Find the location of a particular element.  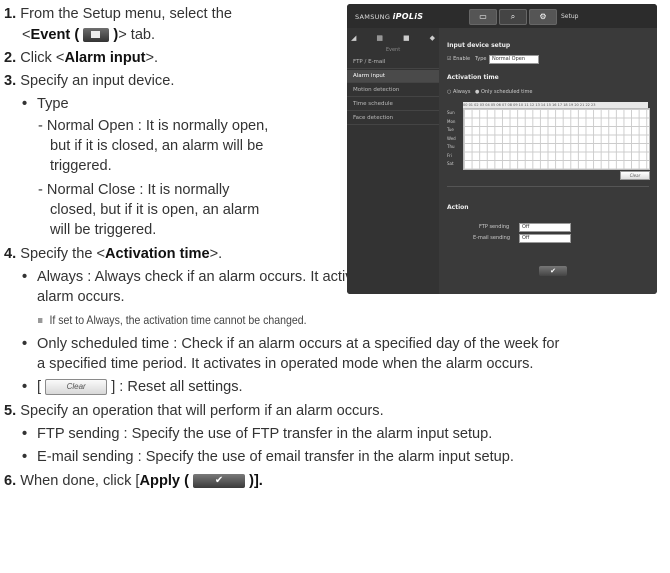

enable-checkbox: ☑ Enable is located at coordinates (458, 59).